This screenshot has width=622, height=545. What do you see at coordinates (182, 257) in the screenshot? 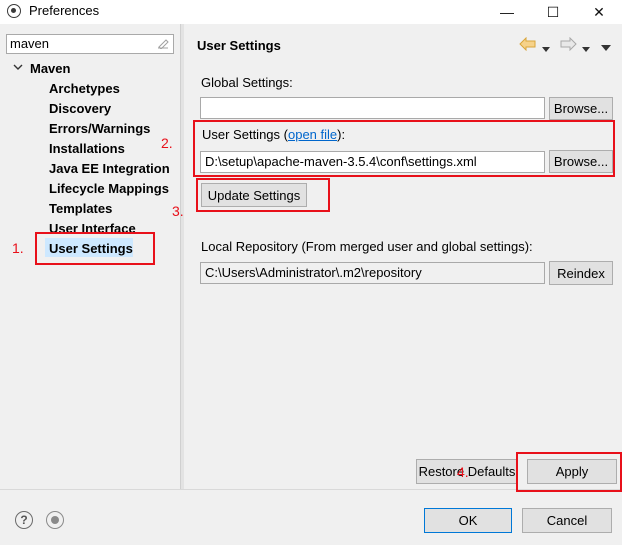
I see `panel-divider` at bounding box center [182, 257].